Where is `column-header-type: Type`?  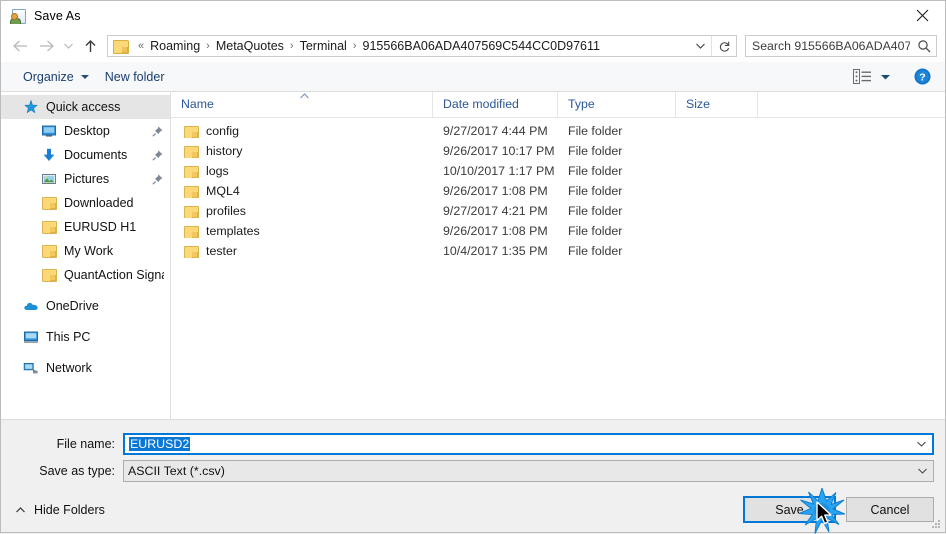
column-header-type: Type is located at coordinates (617, 104).